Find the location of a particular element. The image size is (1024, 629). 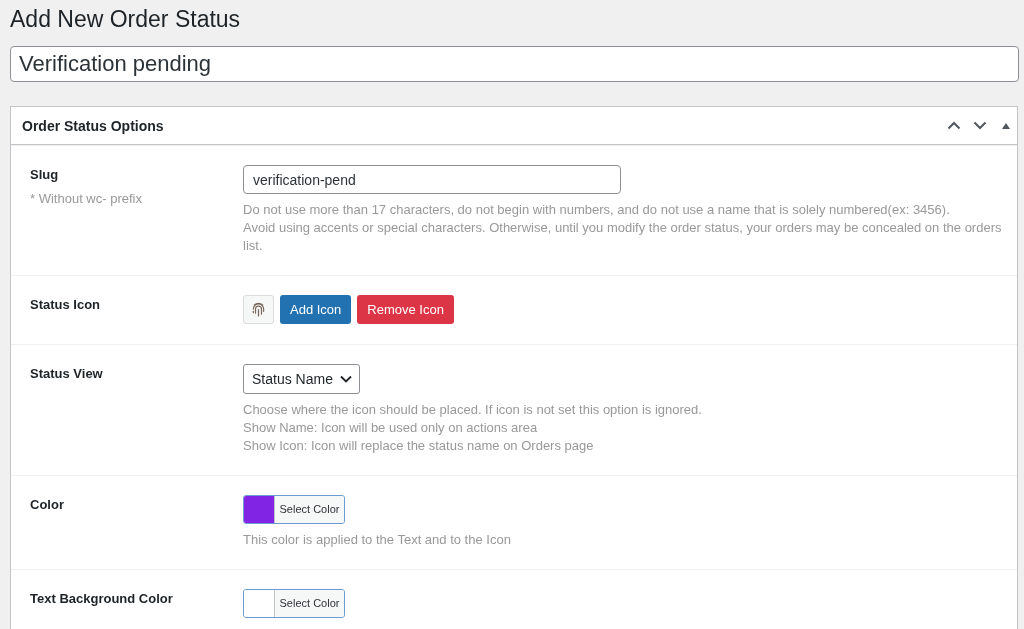

field-label: Status Icon is located at coordinates (65, 305).